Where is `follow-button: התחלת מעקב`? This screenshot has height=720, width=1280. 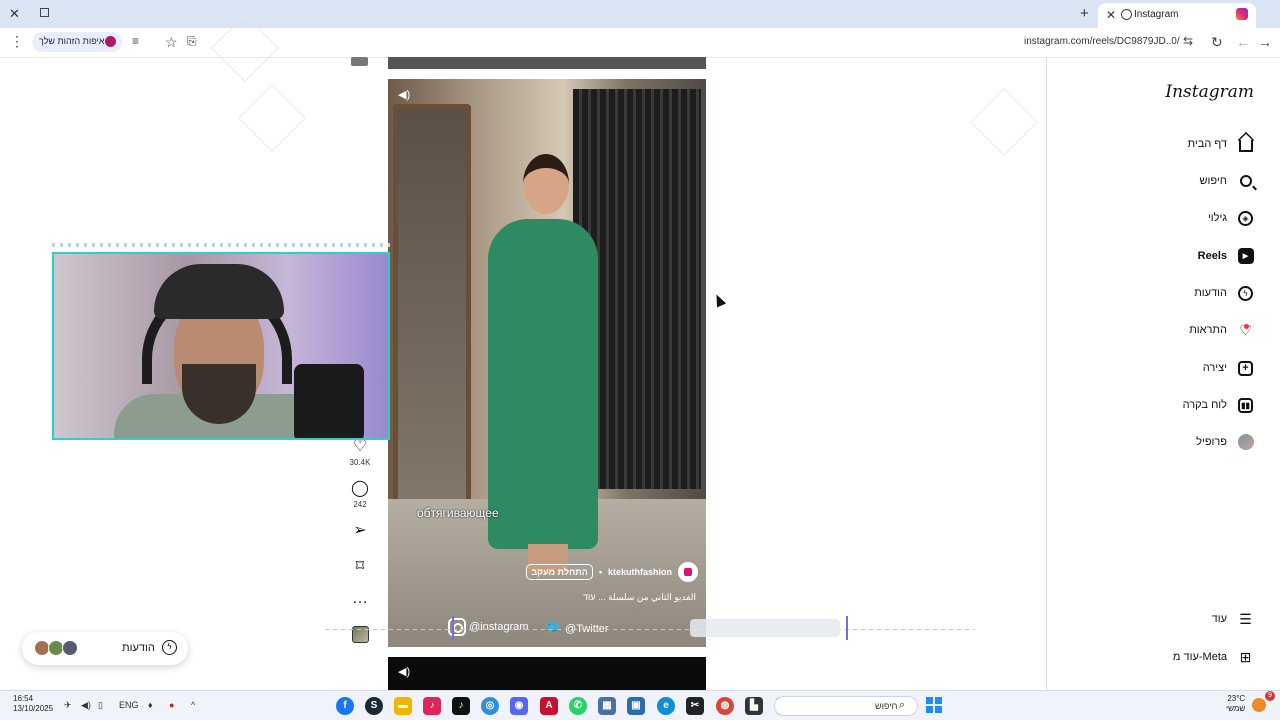 follow-button: התחלת מעקב is located at coordinates (559, 572).